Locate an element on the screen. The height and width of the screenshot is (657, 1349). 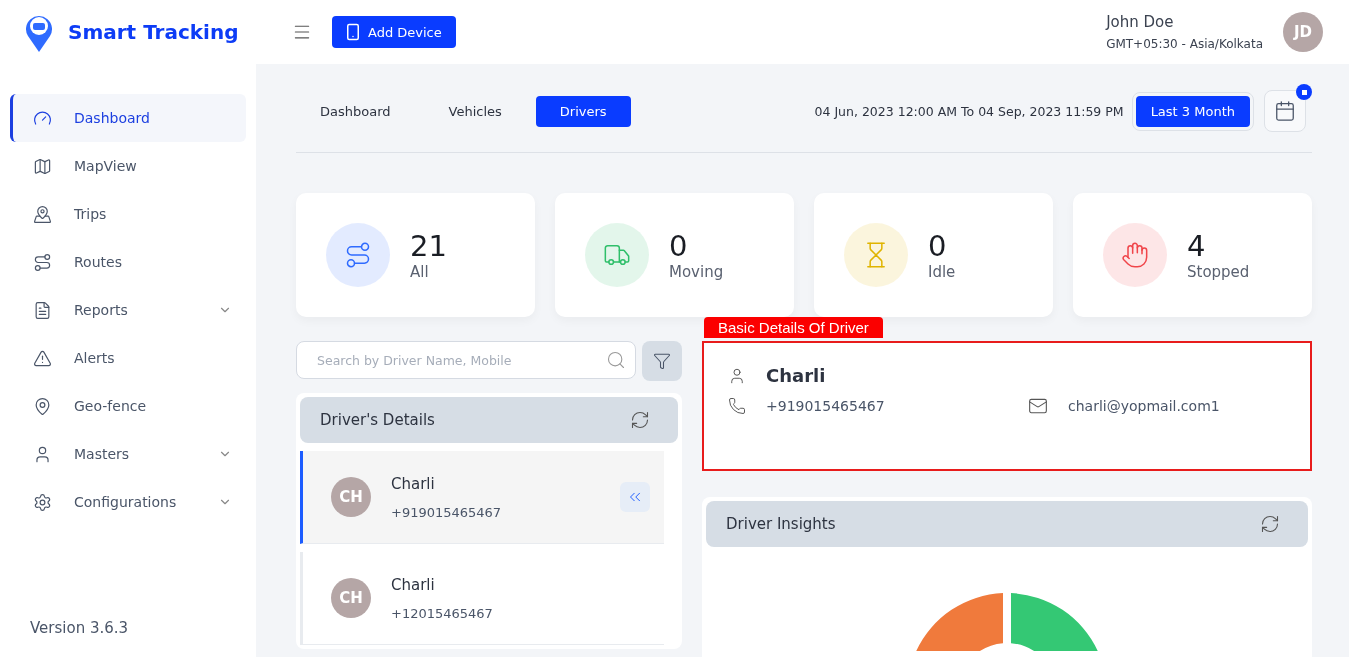
tab: Vehicles is located at coordinates (475, 111).